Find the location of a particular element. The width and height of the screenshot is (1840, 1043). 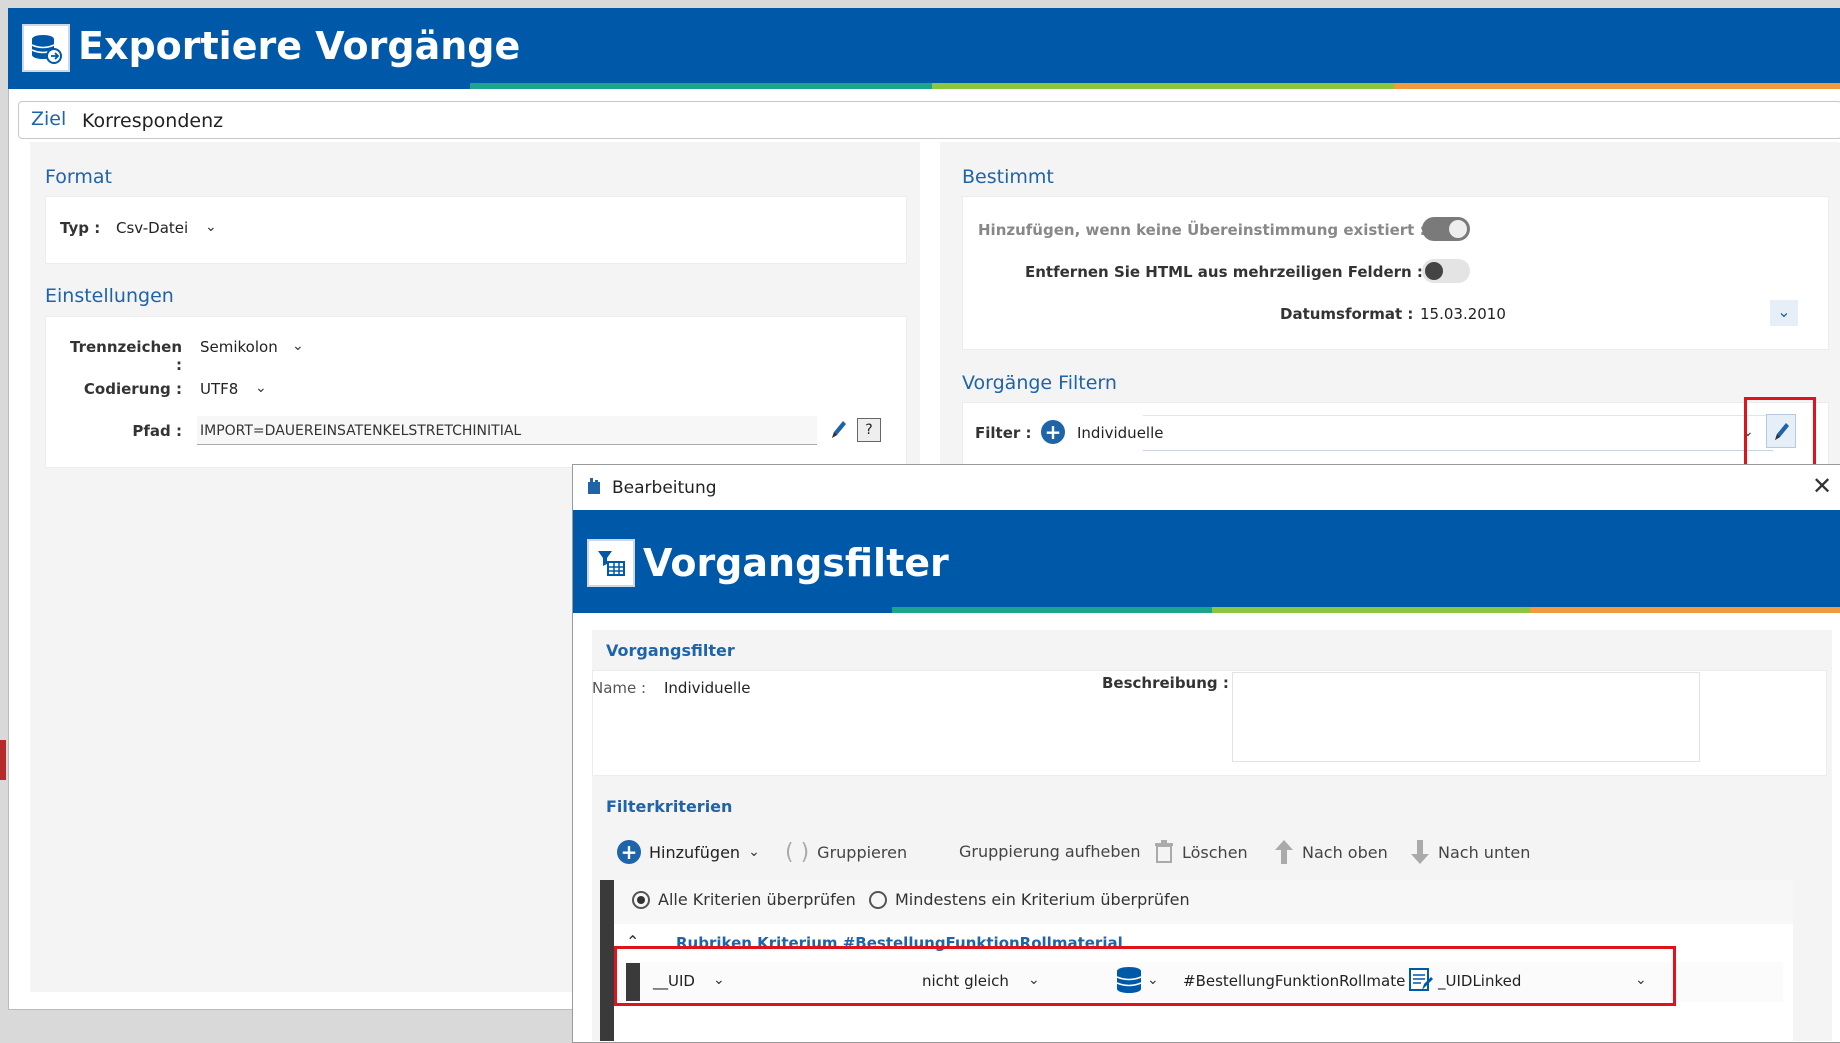

filterkriterien-section-title: Filterkriterien is located at coordinates (669, 806).